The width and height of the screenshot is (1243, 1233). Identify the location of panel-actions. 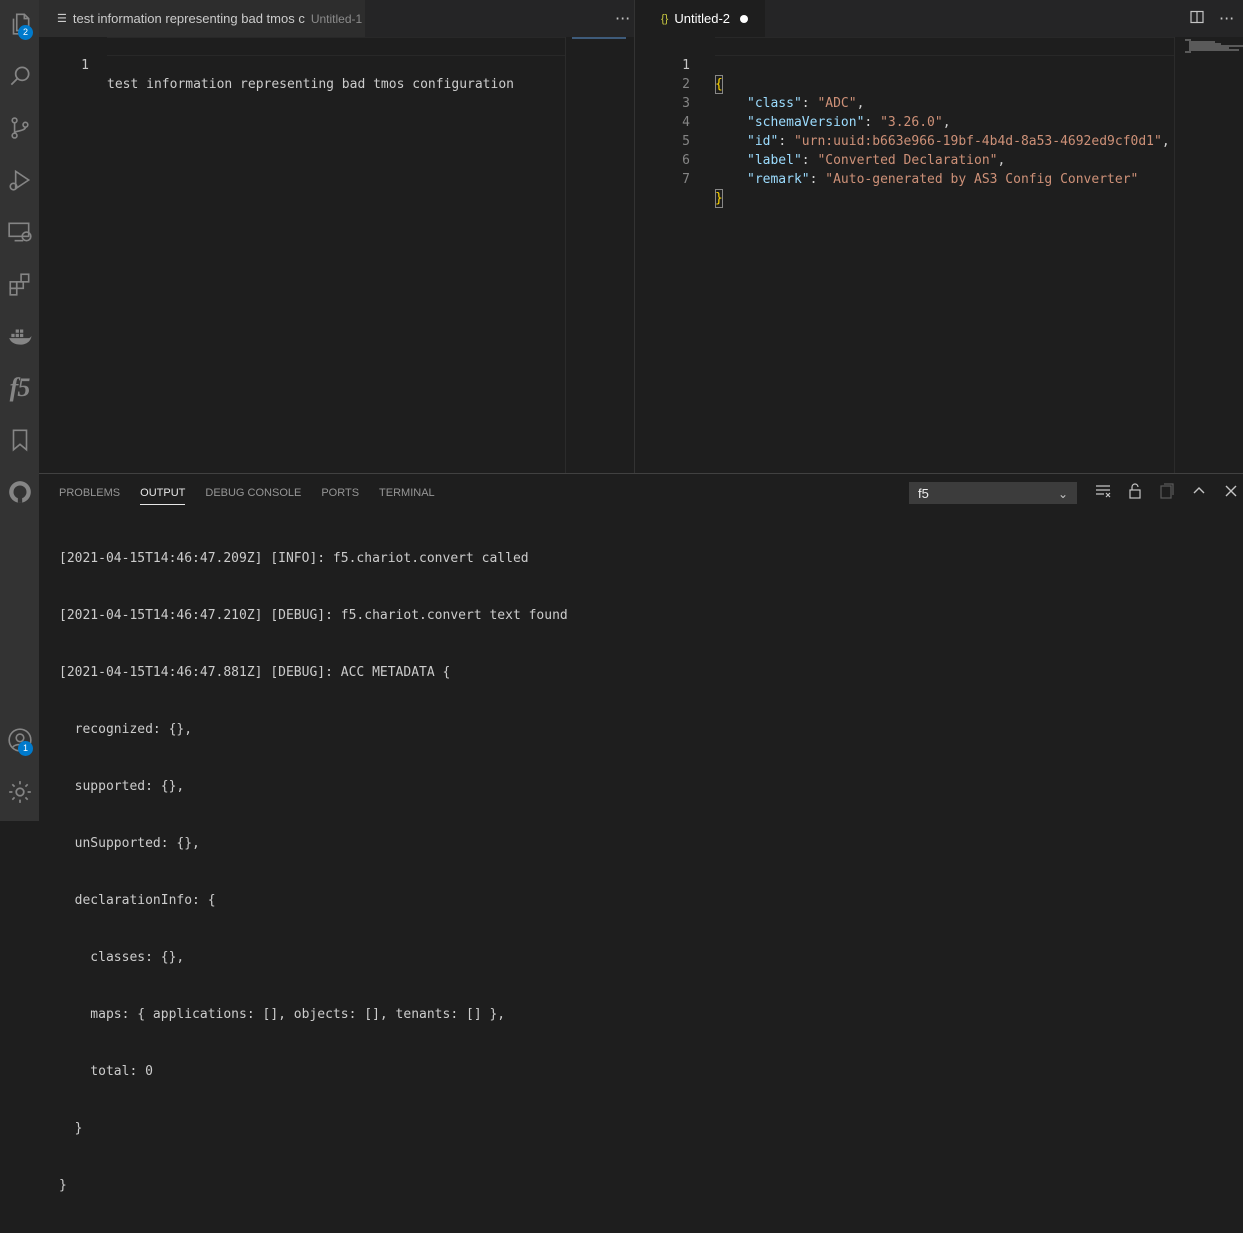
(1167, 493).